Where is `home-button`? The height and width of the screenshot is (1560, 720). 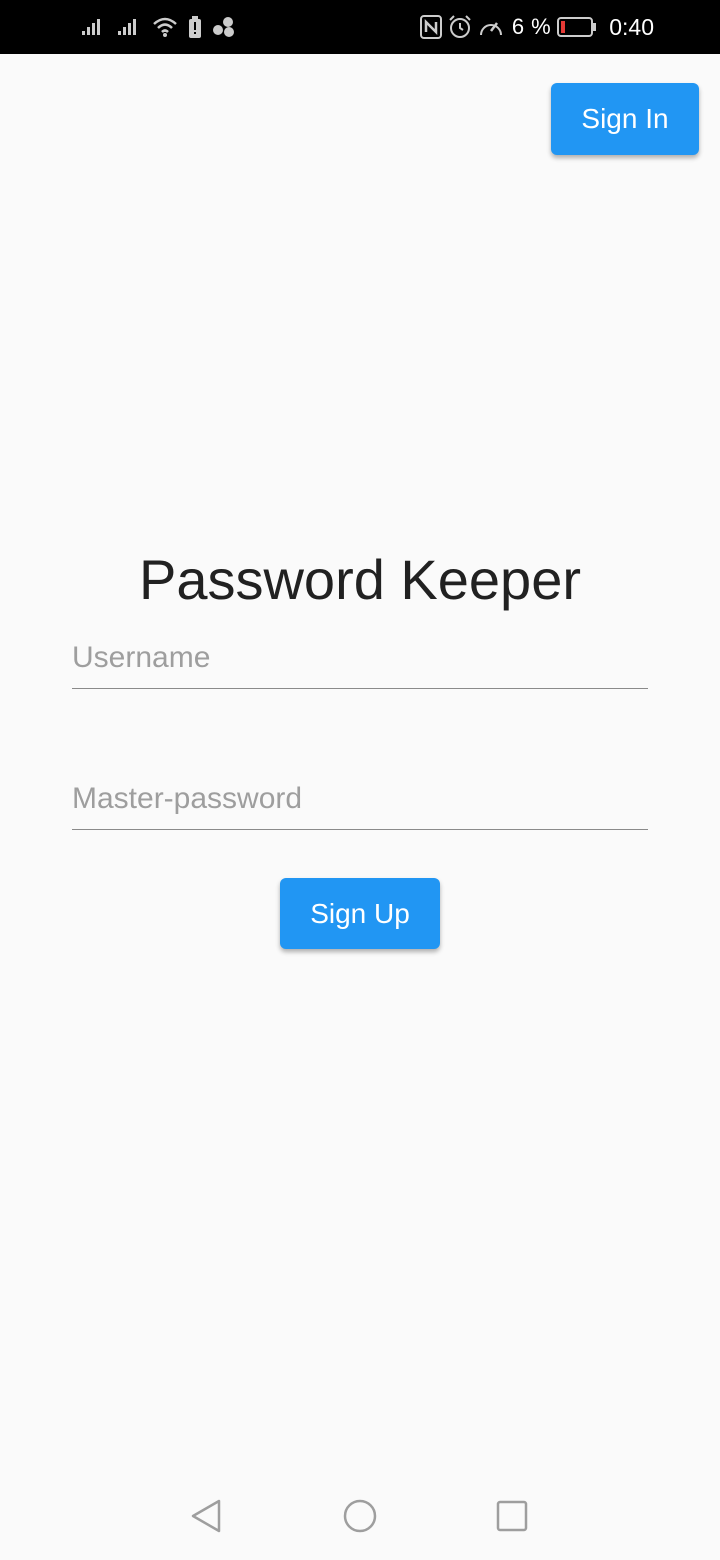 home-button is located at coordinates (360, 1518).